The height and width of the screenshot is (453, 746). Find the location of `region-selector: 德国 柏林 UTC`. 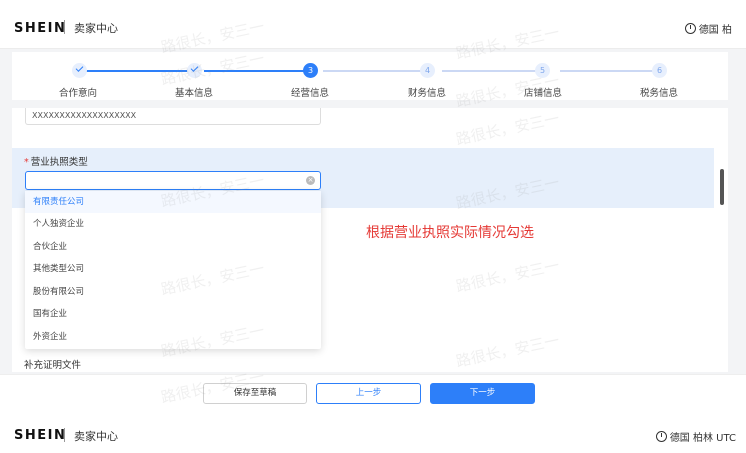

region-selector: 德国 柏林 UTC is located at coordinates (695, 436).